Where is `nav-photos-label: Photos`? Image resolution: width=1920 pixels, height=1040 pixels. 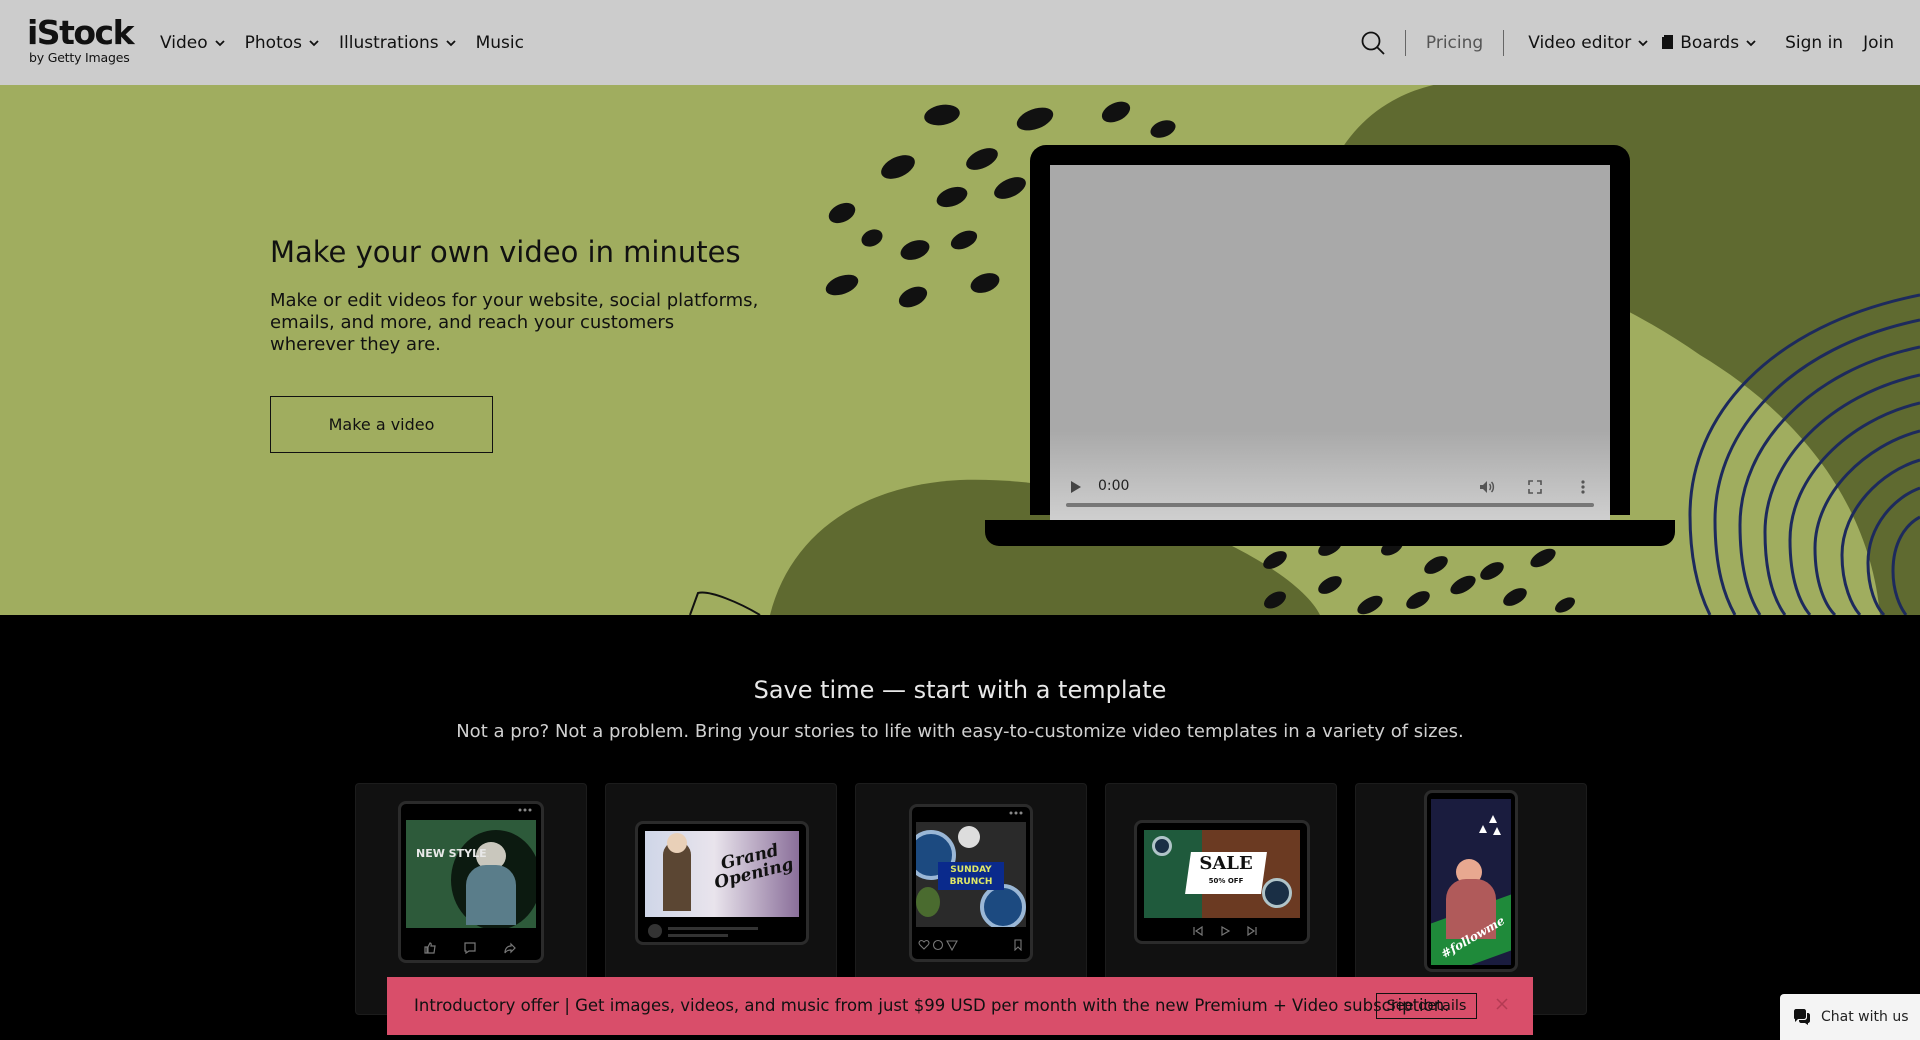
nav-photos-label: Photos is located at coordinates (273, 42).